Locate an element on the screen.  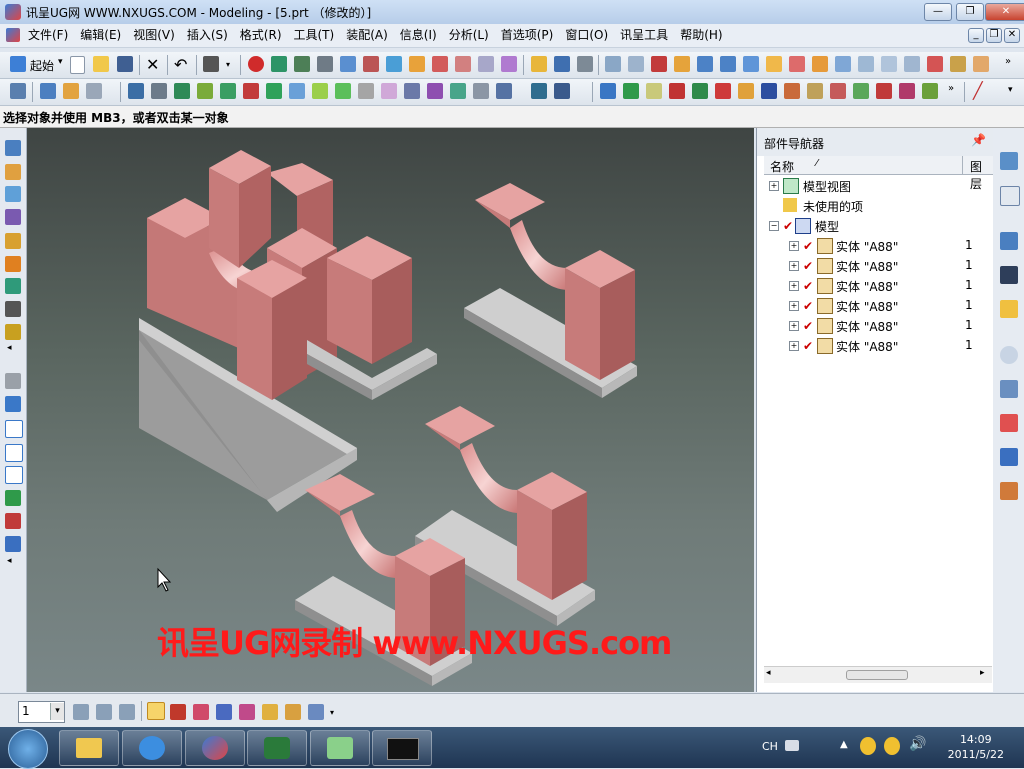
refresh-icon is located at coordinates (13, 498).